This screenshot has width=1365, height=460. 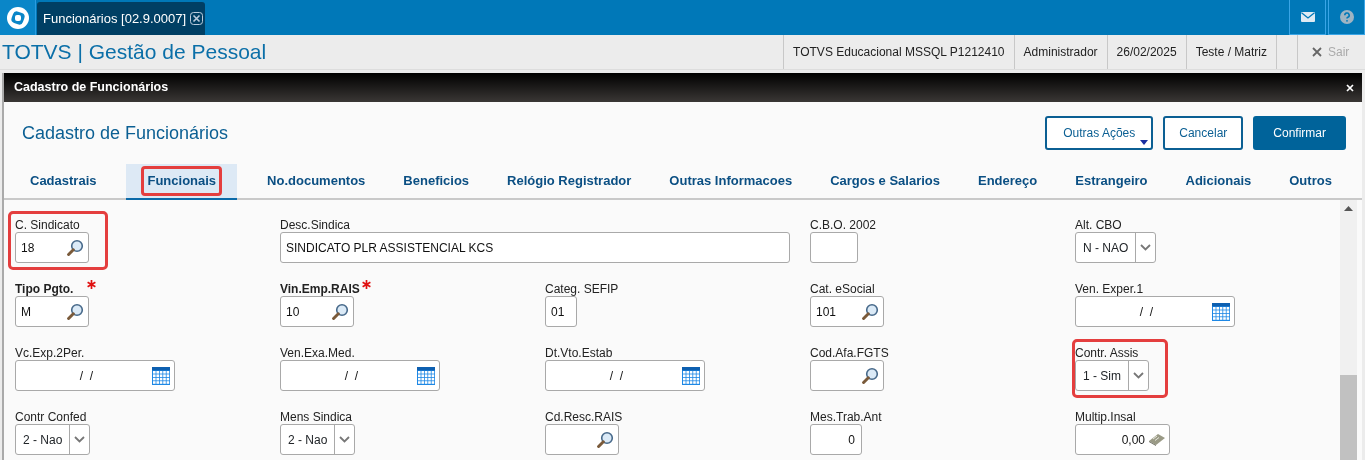 I want to click on field-label: Alt. CBO, so click(x=1098, y=225).